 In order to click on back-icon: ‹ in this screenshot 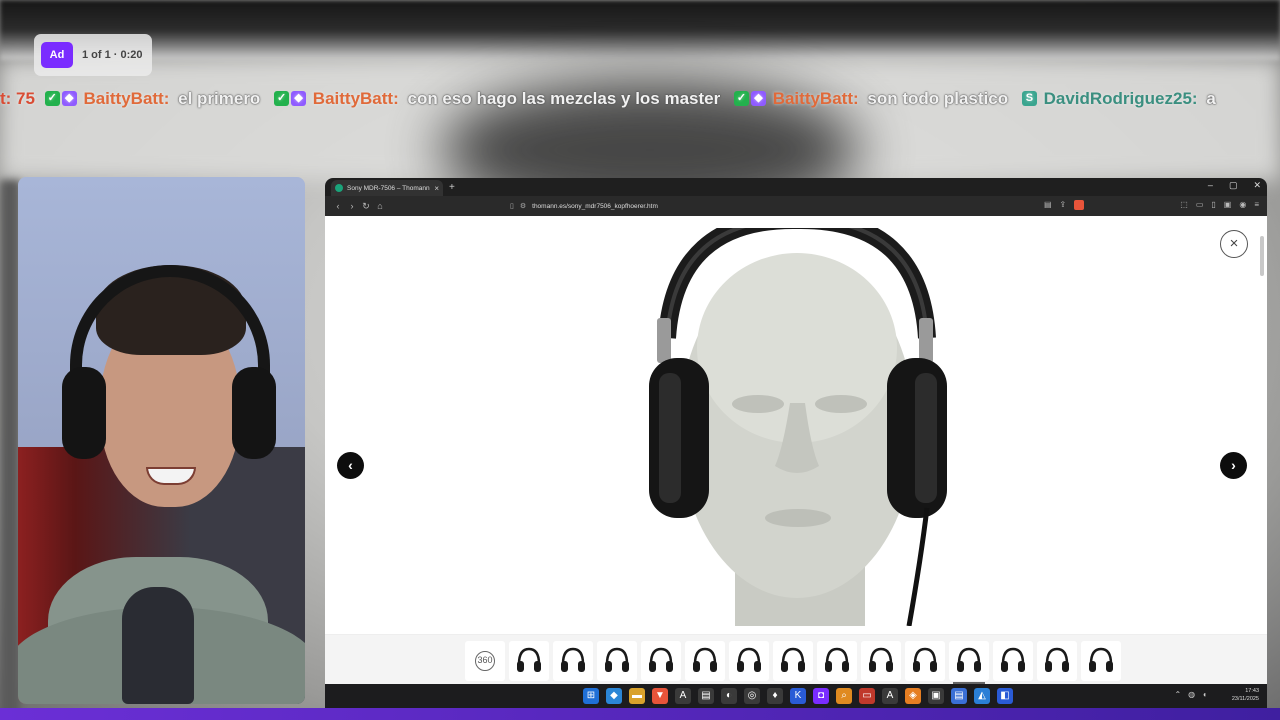, I will do `click(338, 206)`.